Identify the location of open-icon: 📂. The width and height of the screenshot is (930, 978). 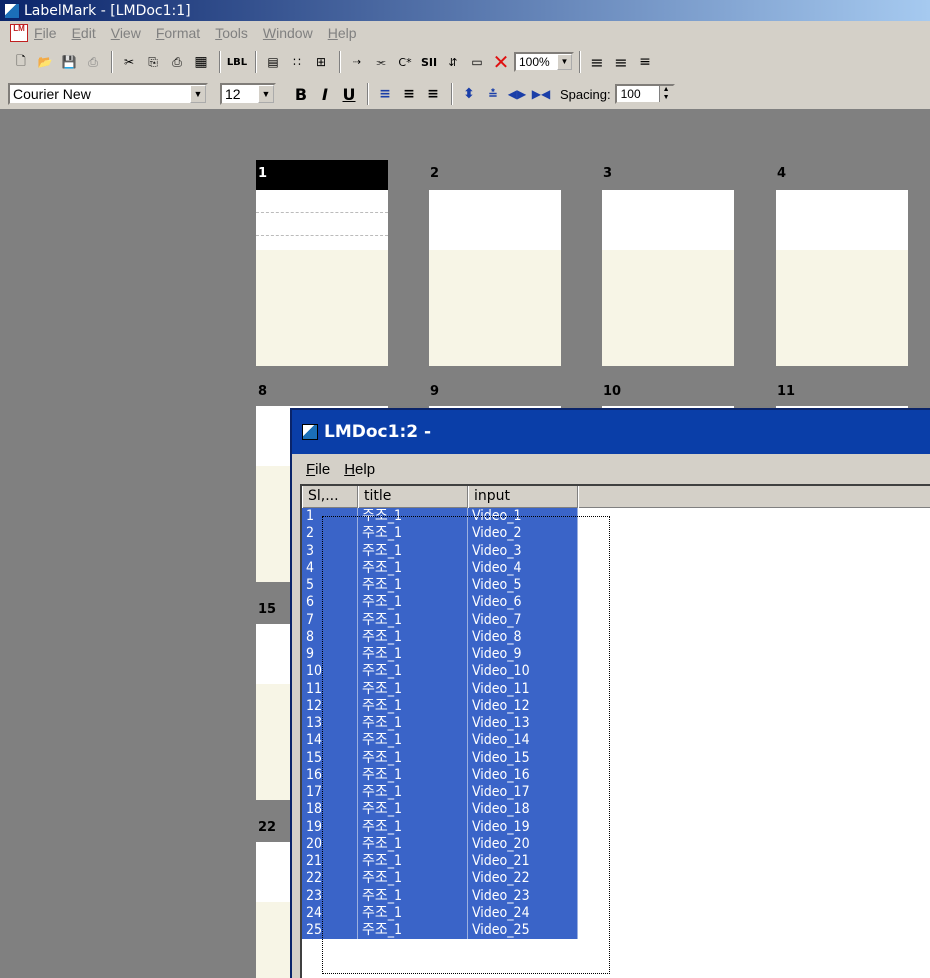
(45, 62).